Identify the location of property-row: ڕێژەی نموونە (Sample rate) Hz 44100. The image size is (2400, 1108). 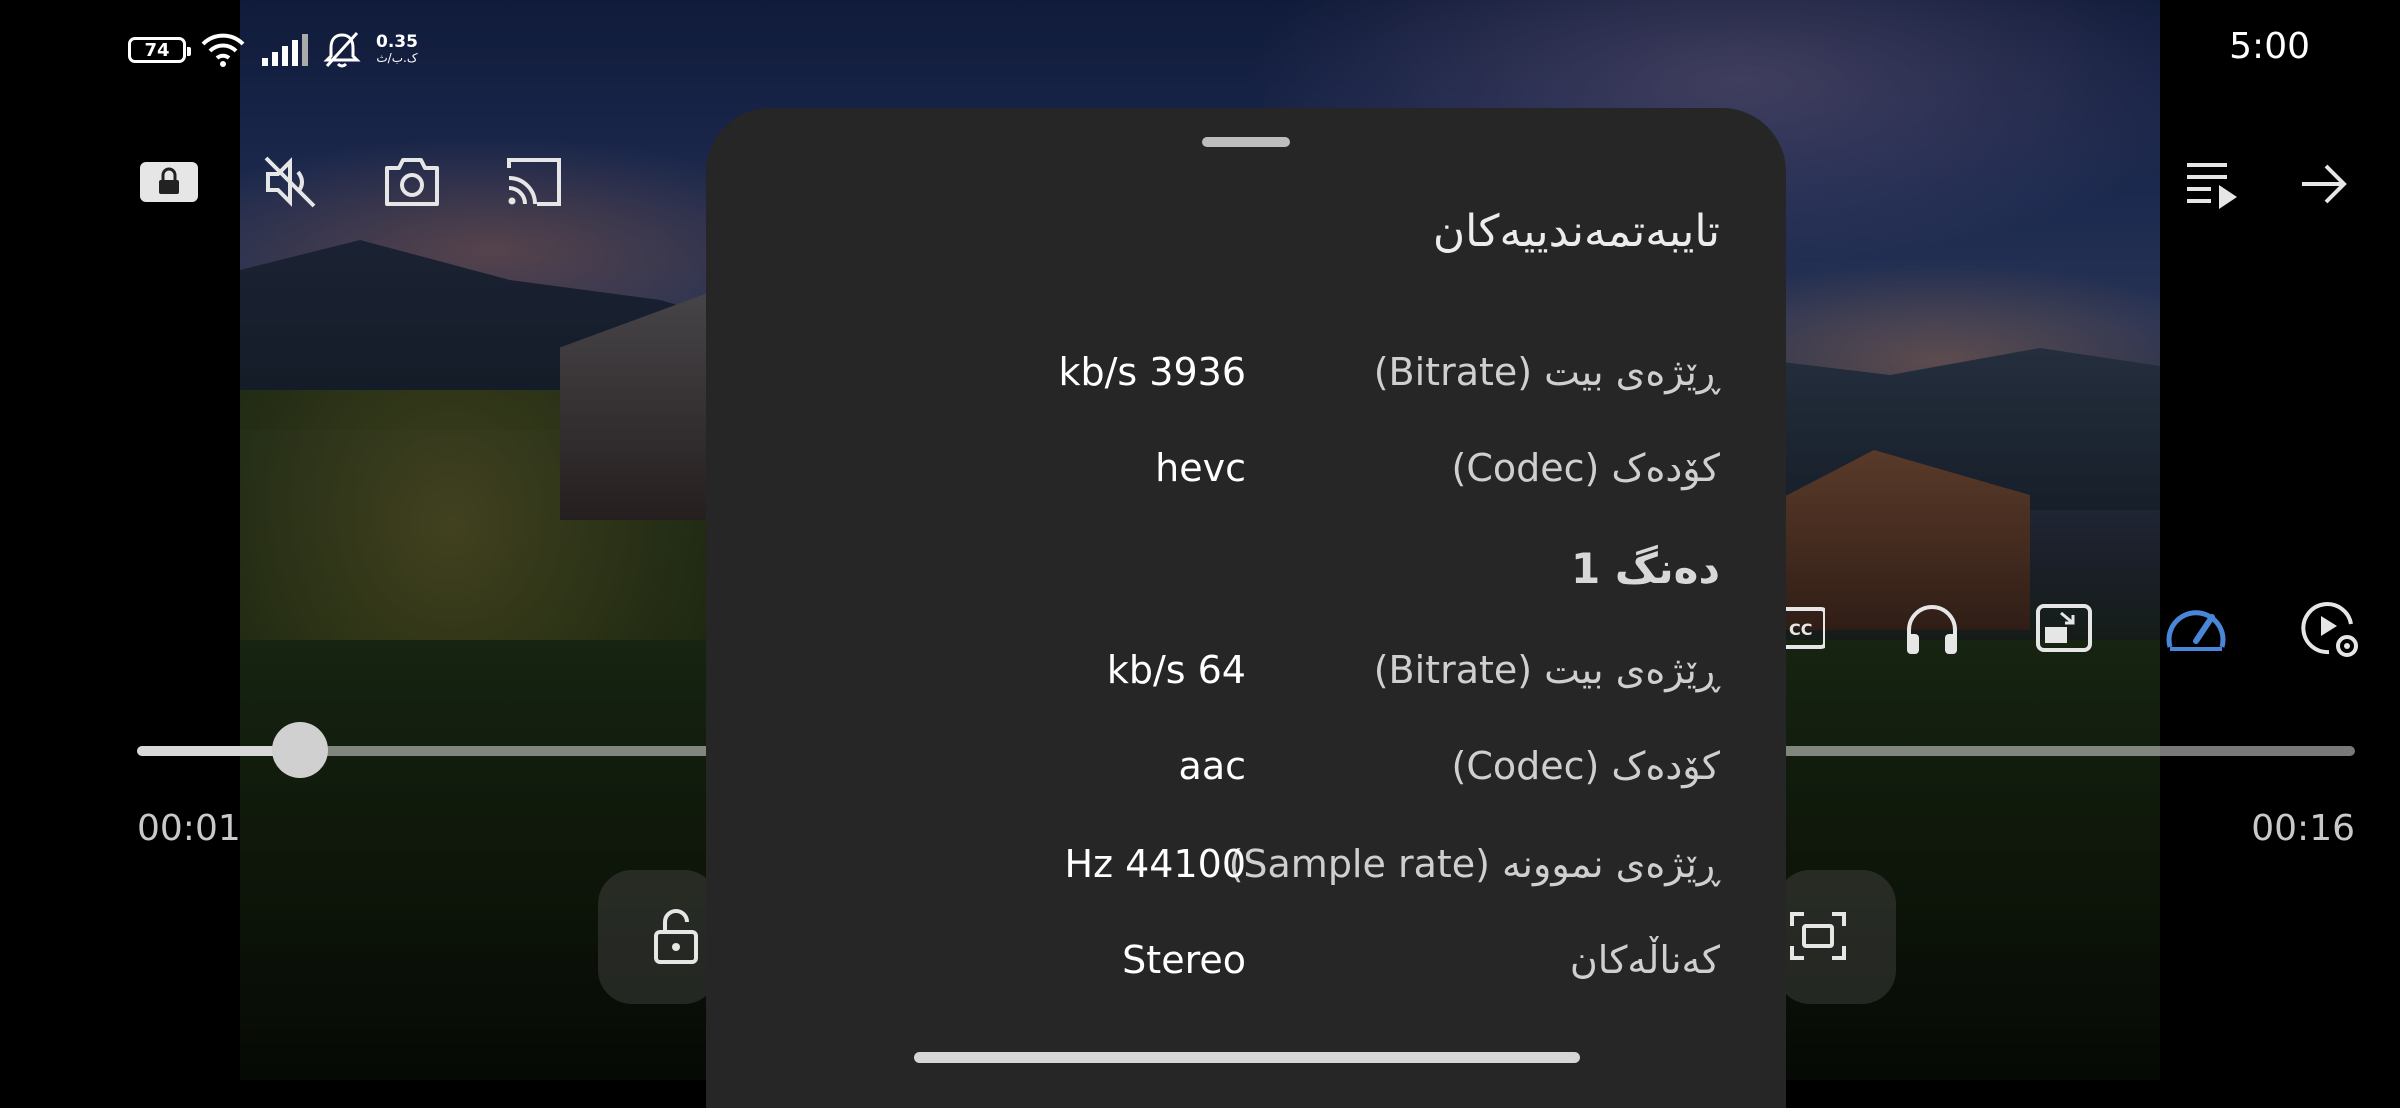
(1246, 864).